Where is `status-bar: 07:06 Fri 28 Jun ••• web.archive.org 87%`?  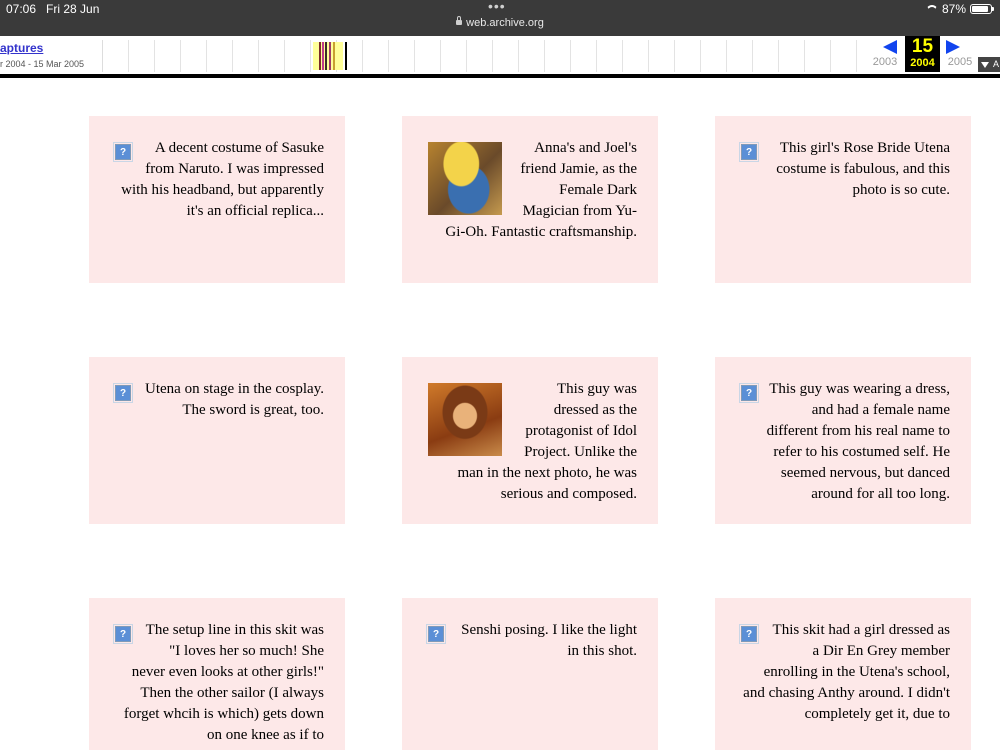
status-bar: 07:06 Fri 28 Jun ••• web.archive.org 87% is located at coordinates (500, 18).